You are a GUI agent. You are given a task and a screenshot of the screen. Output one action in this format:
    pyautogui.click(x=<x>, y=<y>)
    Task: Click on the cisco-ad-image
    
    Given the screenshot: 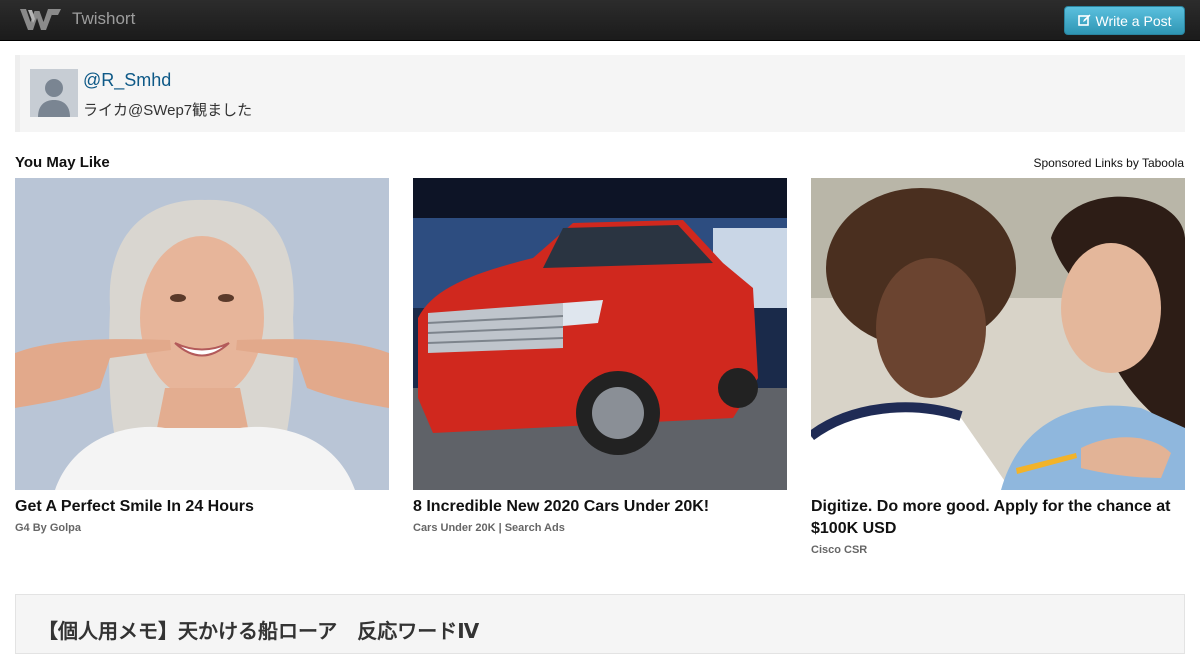 What is the action you would take?
    pyautogui.click(x=998, y=334)
    